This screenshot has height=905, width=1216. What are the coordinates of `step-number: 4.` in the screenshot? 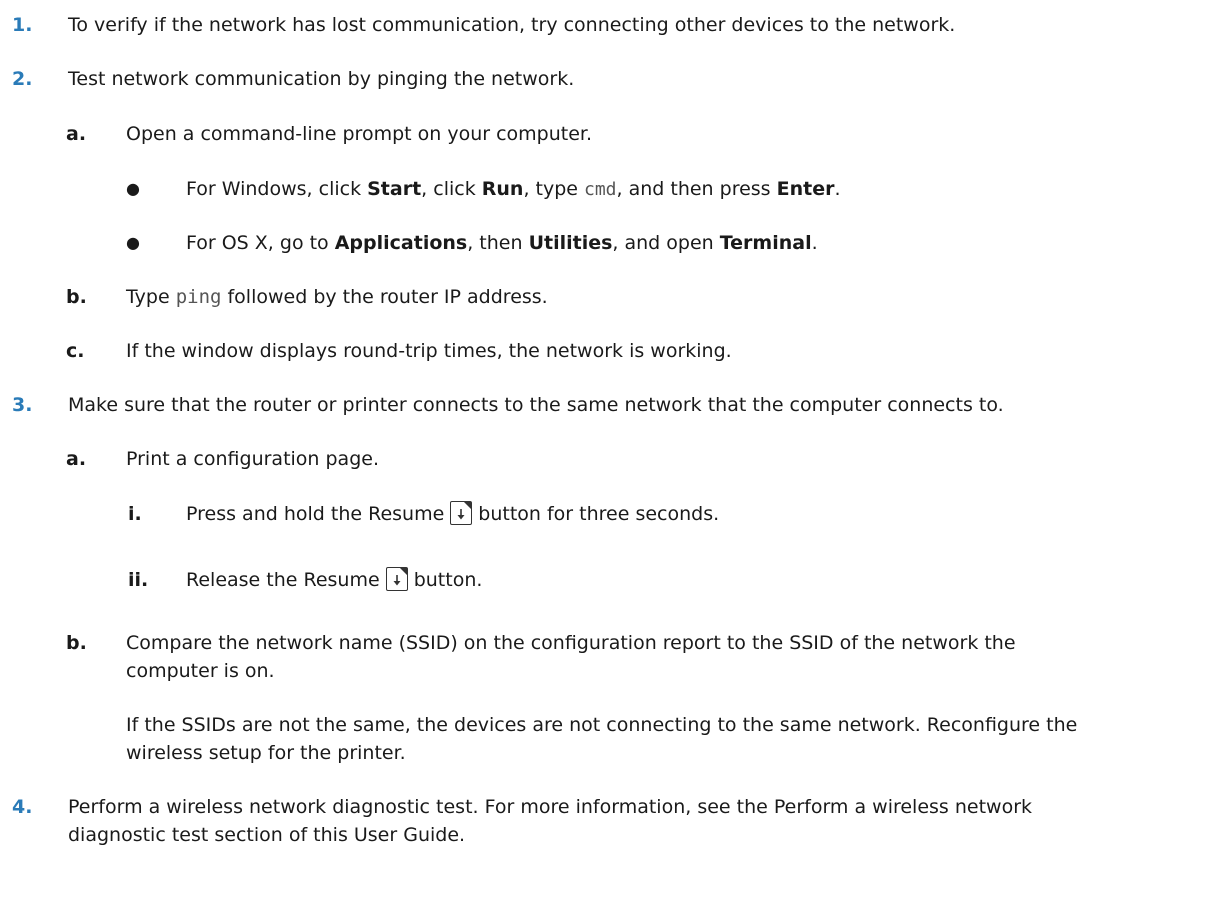 It's located at (22, 807).